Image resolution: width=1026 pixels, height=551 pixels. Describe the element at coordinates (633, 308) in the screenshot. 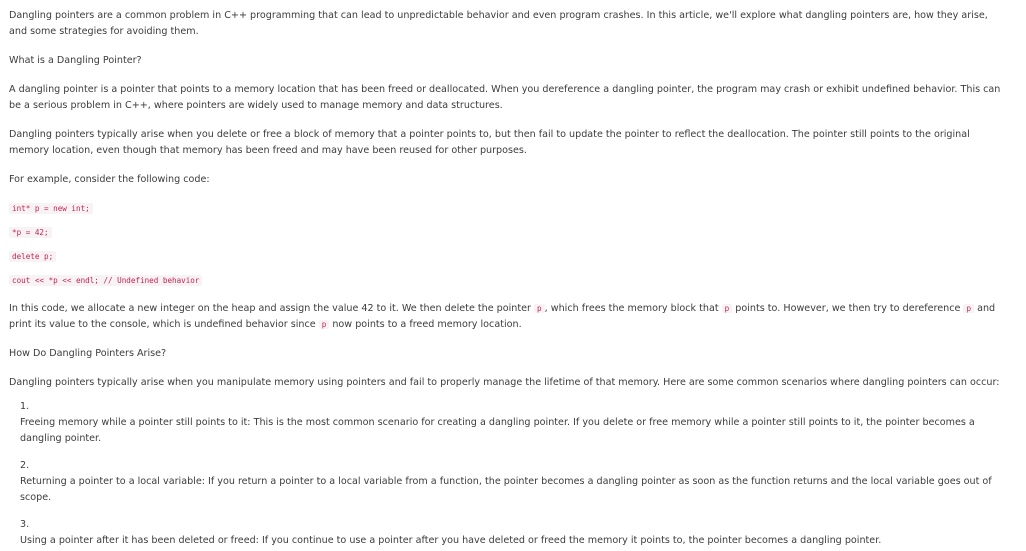

I see `explanation-text: , which frees the memory block that` at that location.